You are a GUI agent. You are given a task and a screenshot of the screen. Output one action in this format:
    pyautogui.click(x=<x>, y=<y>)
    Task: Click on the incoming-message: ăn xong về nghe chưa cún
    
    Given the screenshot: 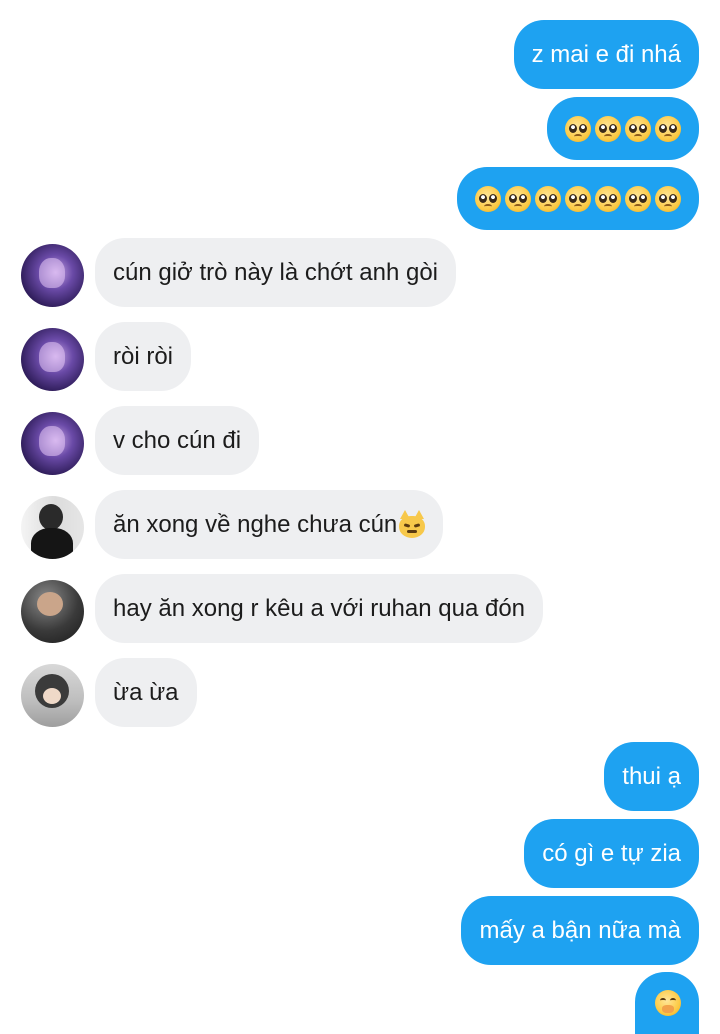 What is the action you would take?
    pyautogui.click(x=269, y=524)
    